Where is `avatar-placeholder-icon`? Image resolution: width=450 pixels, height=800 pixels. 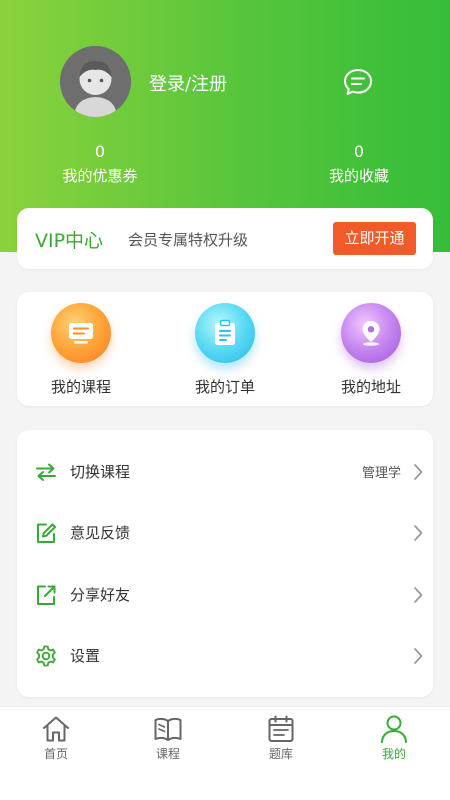
avatar-placeholder-icon is located at coordinates (95, 81).